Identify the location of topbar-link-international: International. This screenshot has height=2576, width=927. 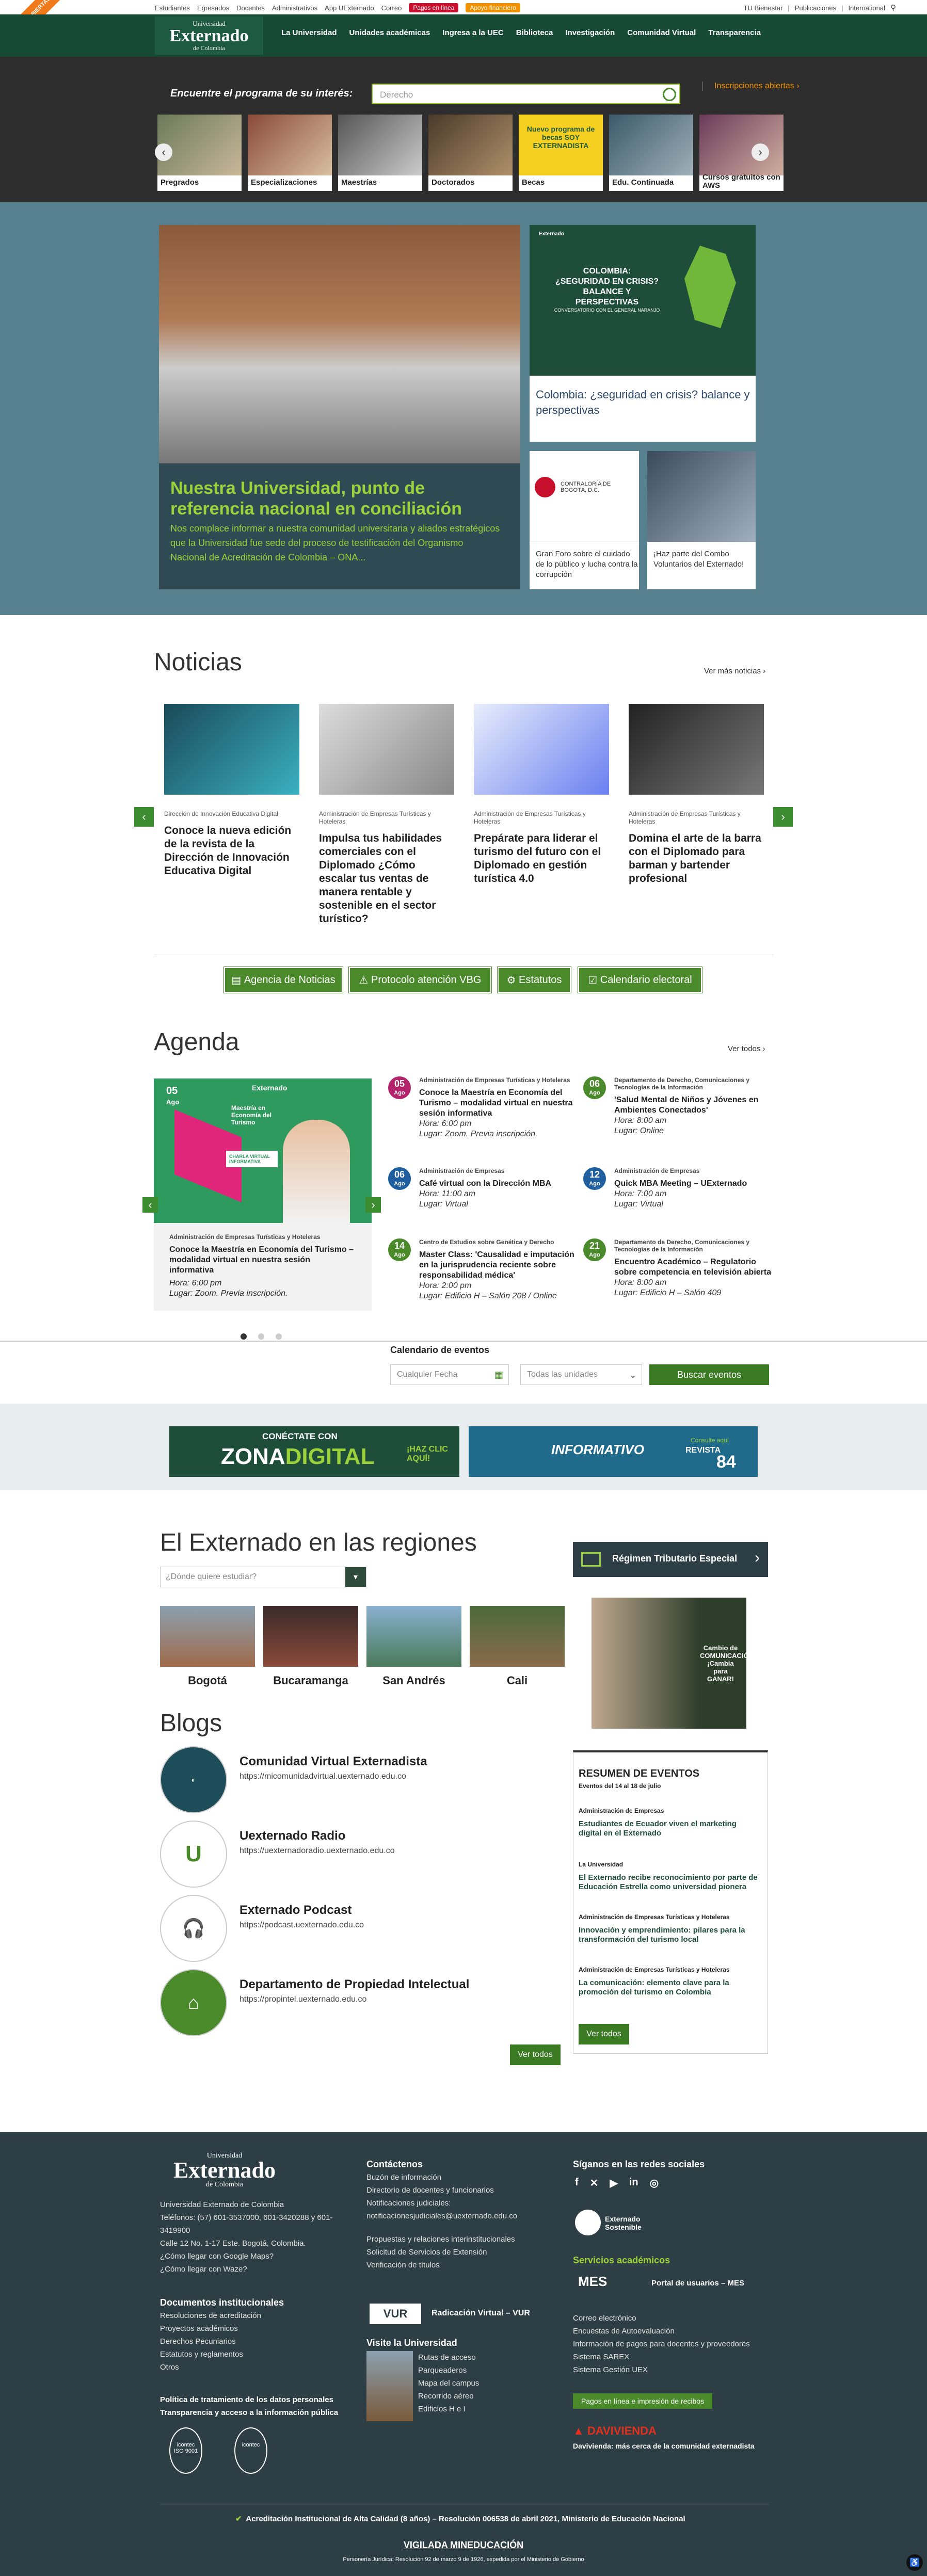
(866, 8).